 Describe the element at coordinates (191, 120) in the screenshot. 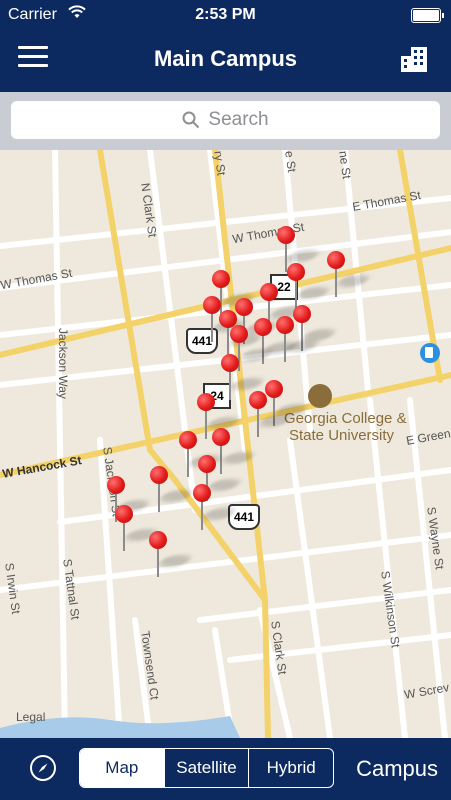

I see `search-icon` at that location.